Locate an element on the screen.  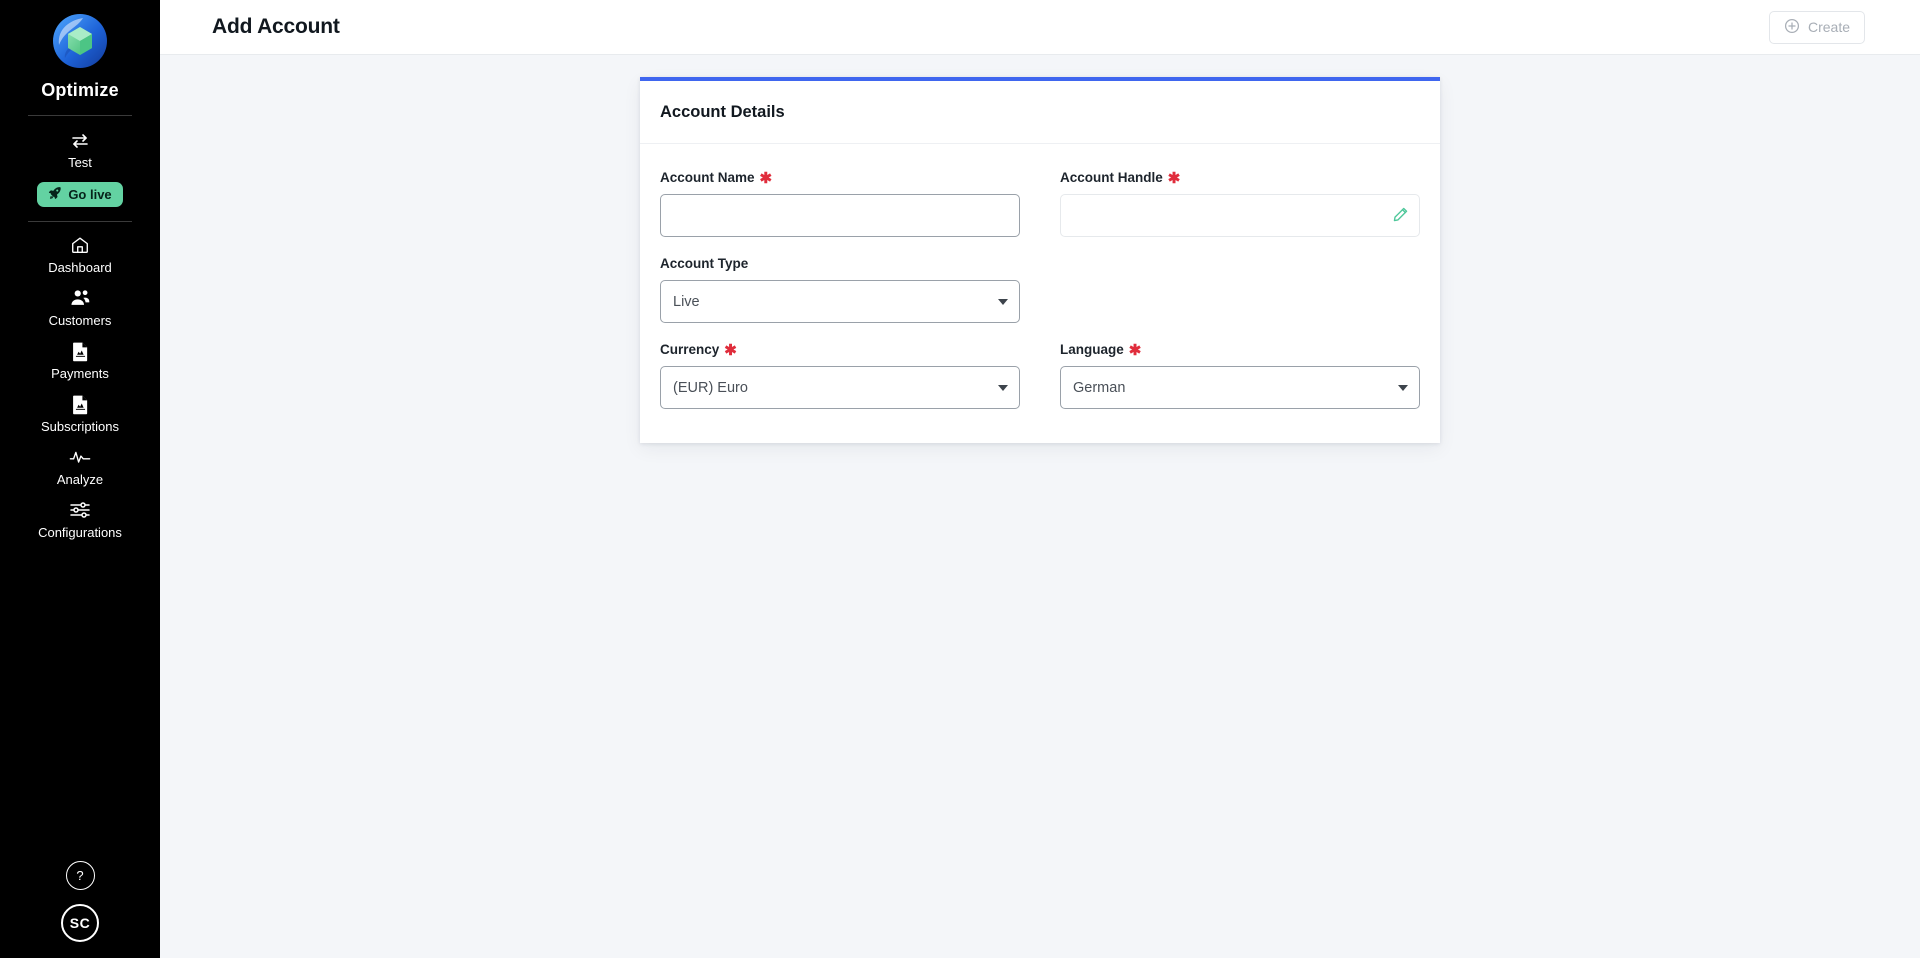
currency-label: Currency ✱ is located at coordinates (840, 350).